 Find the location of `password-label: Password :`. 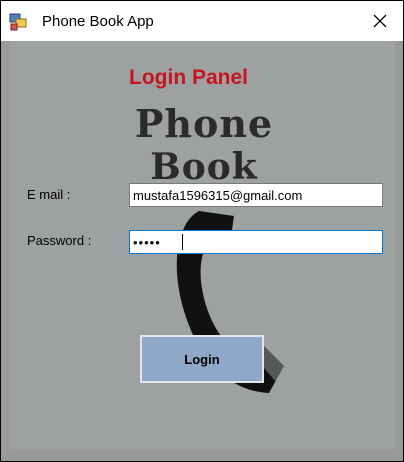

password-label: Password : is located at coordinates (59, 240).